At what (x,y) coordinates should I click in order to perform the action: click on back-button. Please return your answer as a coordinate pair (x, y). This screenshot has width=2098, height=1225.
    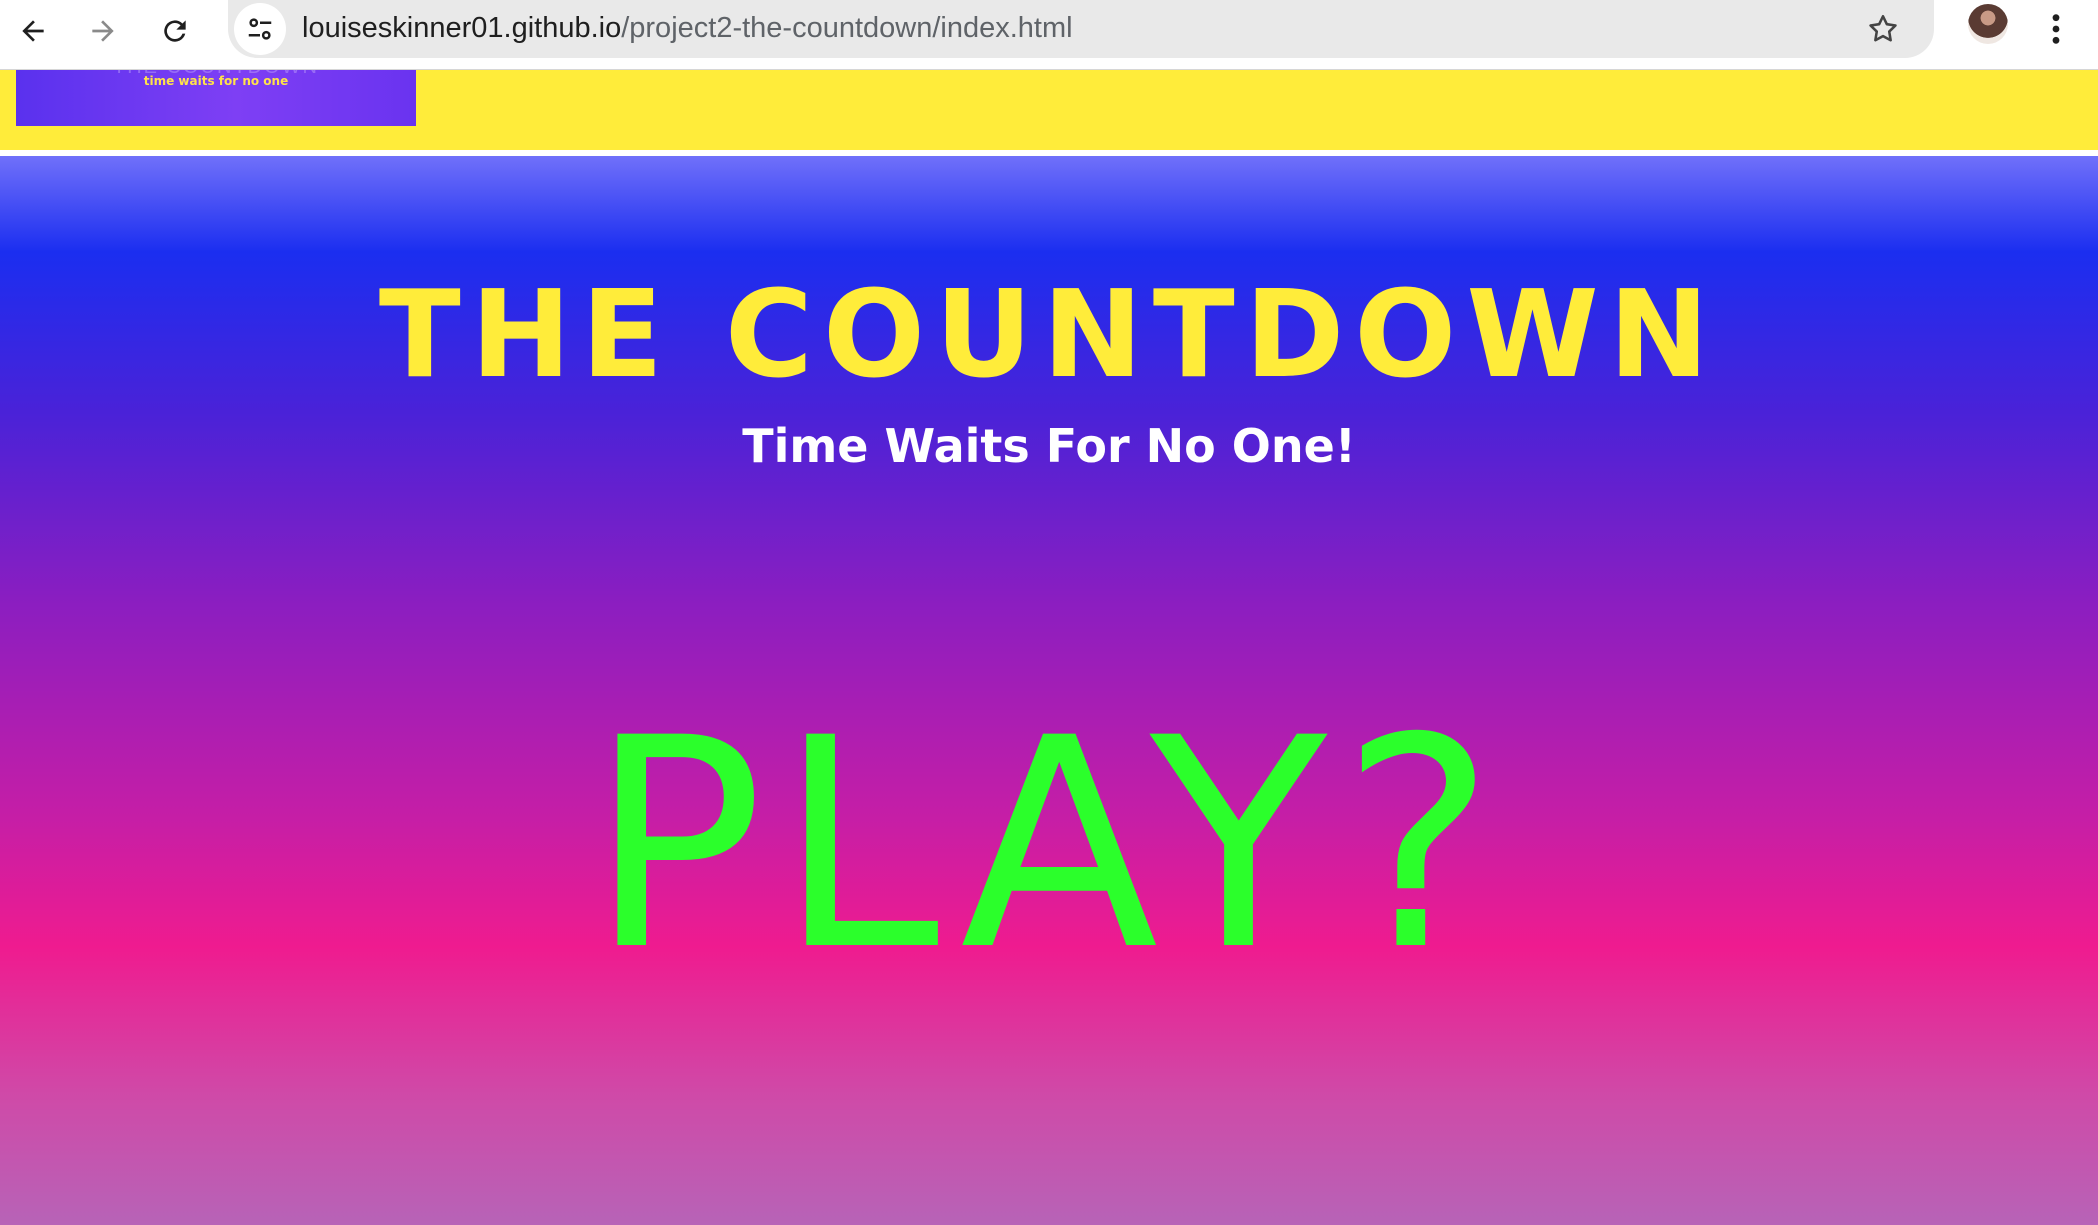
    Looking at the image, I should click on (33, 31).